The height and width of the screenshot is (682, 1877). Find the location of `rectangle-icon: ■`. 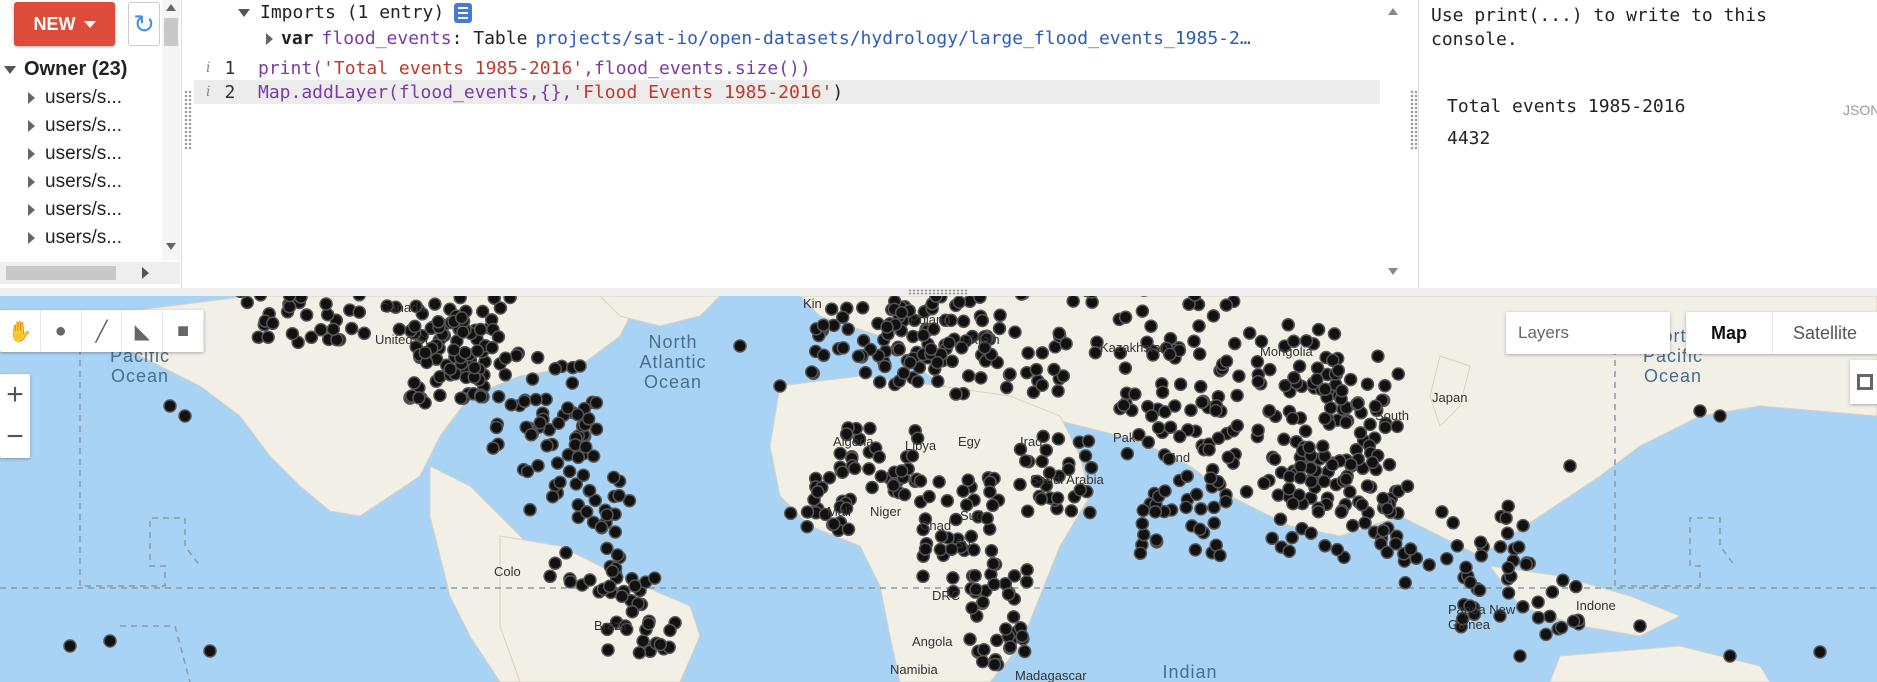

rectangle-icon: ■ is located at coordinates (183, 331).